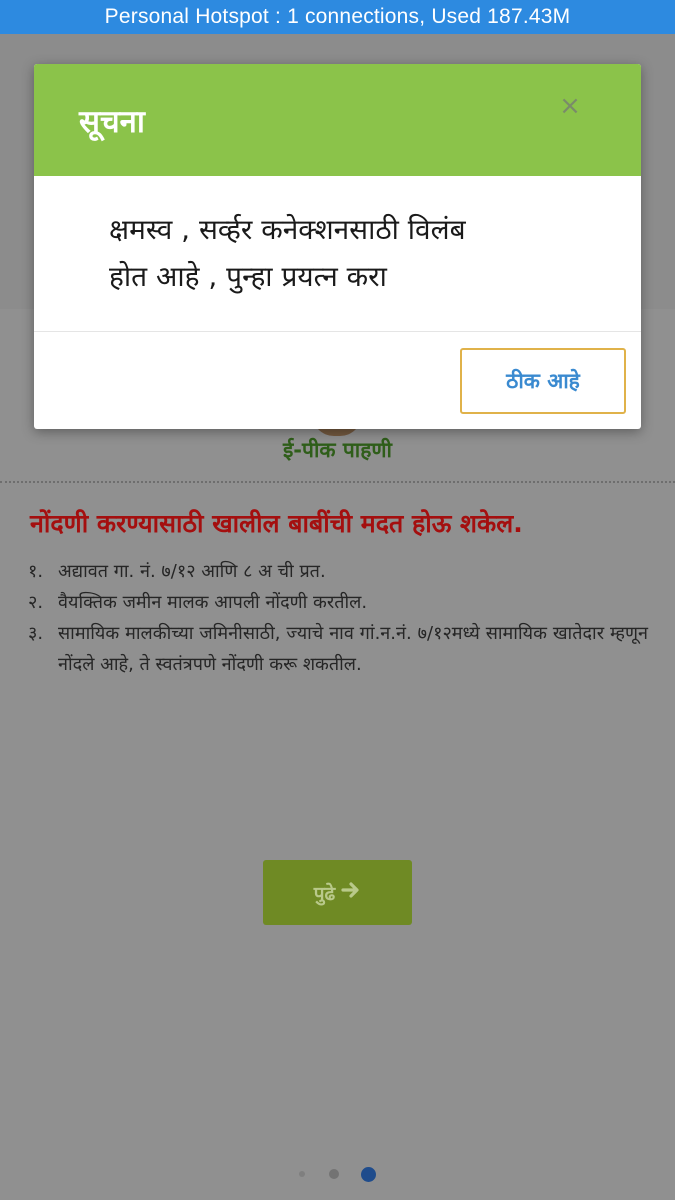 Image resolution: width=675 pixels, height=1200 pixels. I want to click on list-item-number: १., so click(36, 571).